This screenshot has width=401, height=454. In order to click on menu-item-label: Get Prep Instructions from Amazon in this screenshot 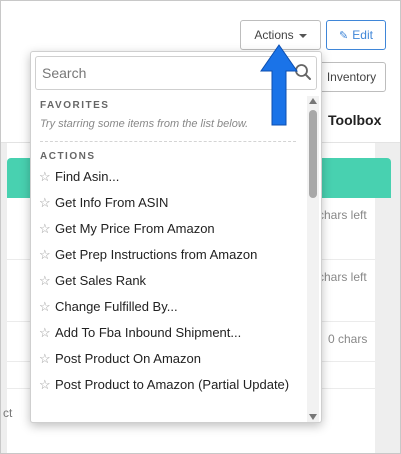, I will do `click(156, 254)`.